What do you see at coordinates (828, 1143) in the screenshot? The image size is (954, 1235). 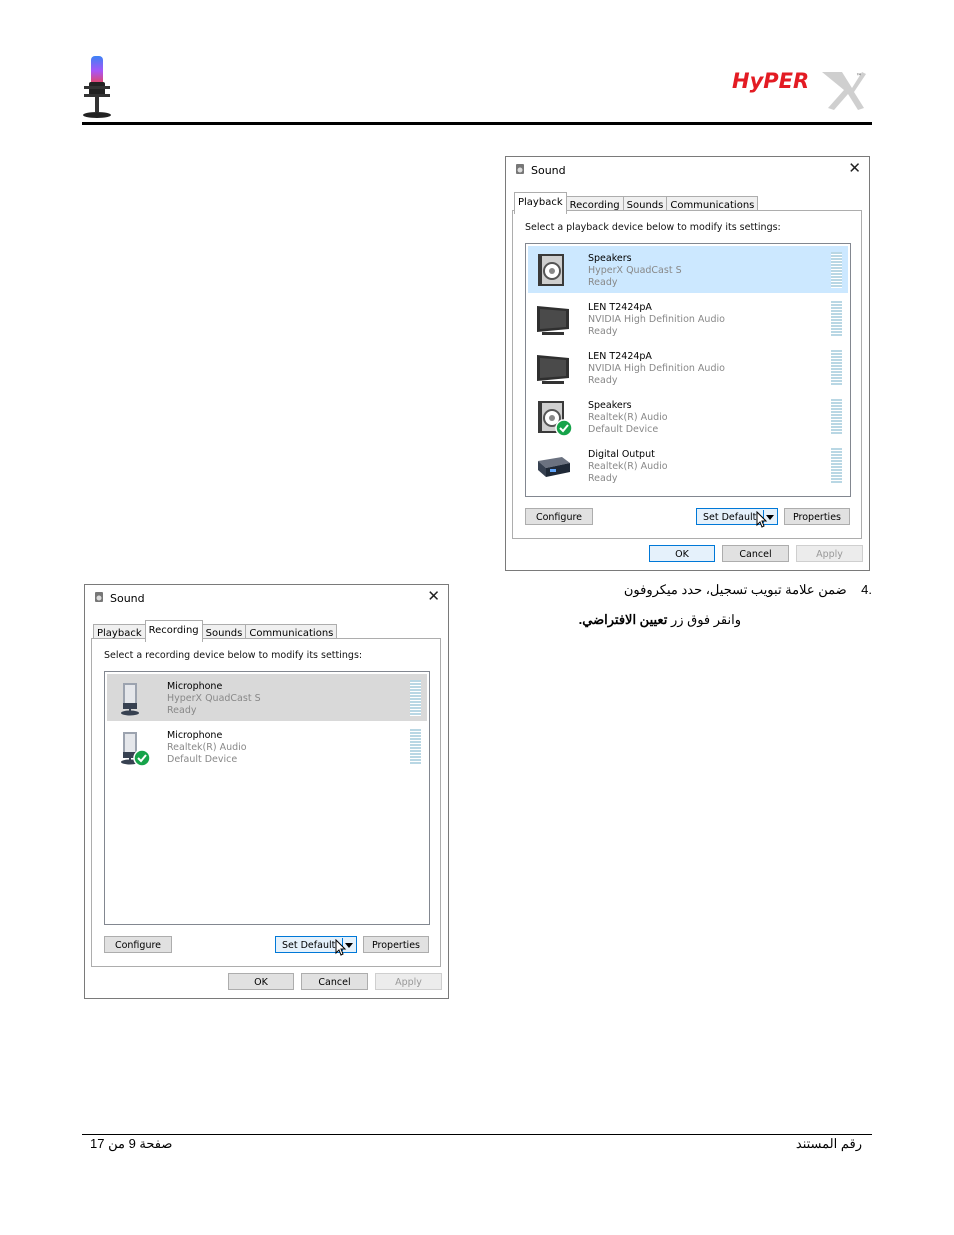 I see `document-number: رقم المستند` at bounding box center [828, 1143].